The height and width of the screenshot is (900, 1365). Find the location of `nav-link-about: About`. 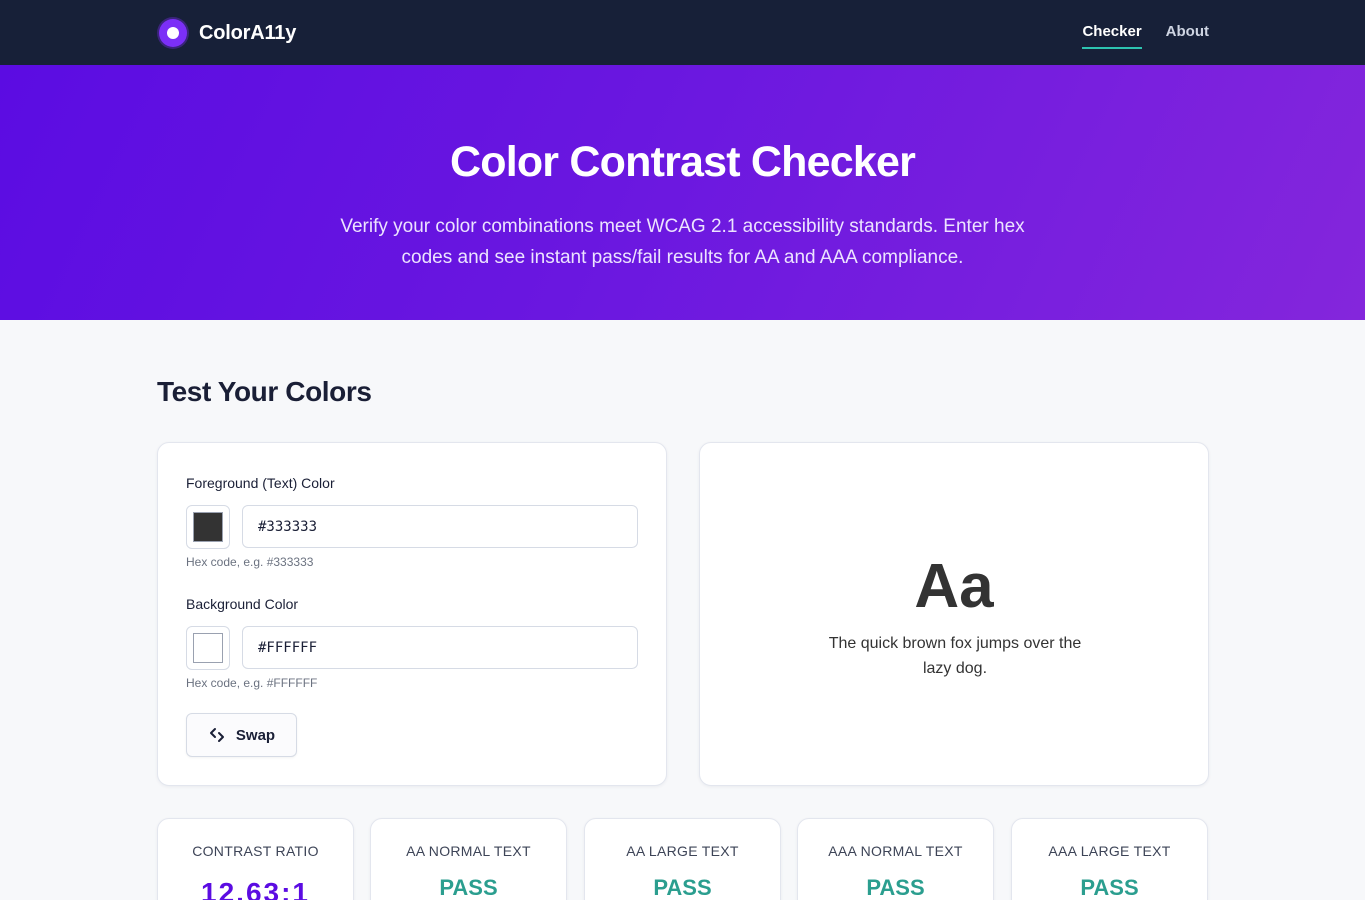

nav-link-about: About is located at coordinates (1187, 32).